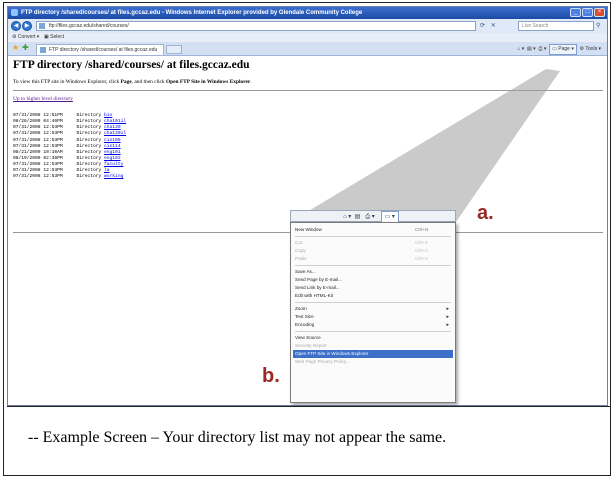 Image resolution: width=616 pixels, height=481 pixels. I want to click on zoomed-feeds-icon: ▤, so click(358, 217).